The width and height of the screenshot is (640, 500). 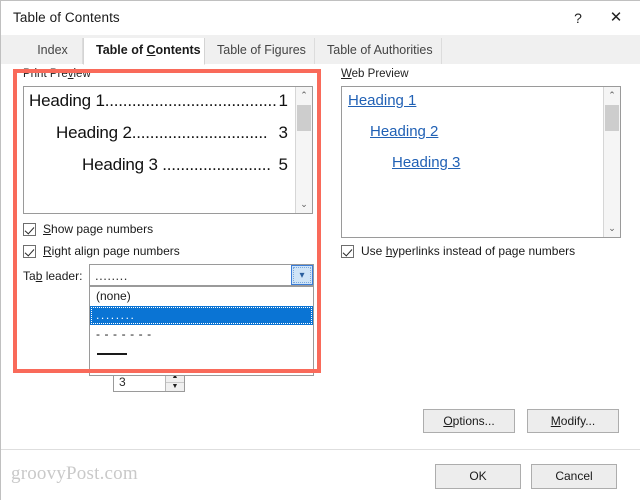 What do you see at coordinates (201, 353) in the screenshot?
I see `dropdown-option-solid-line` at bounding box center [201, 353].